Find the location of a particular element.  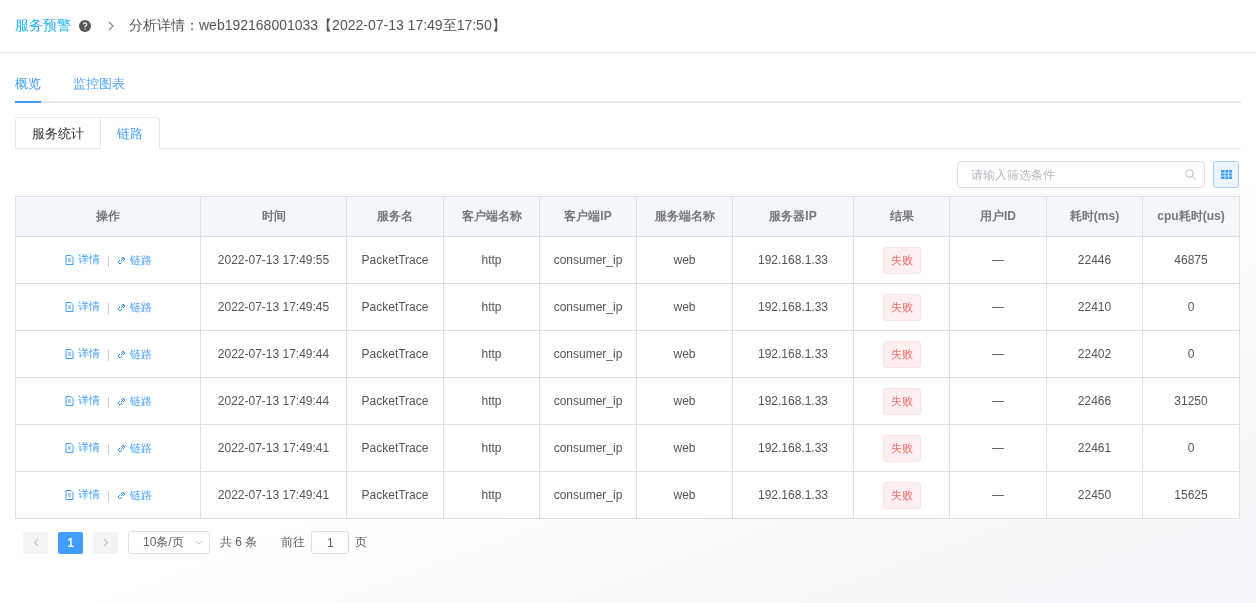

table-cell: 22450 is located at coordinates (1094, 495).